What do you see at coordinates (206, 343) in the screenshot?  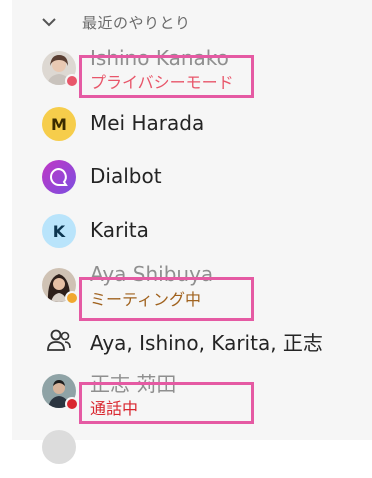 I see `contact-name: Aya, Ishino, Karita, 正志` at bounding box center [206, 343].